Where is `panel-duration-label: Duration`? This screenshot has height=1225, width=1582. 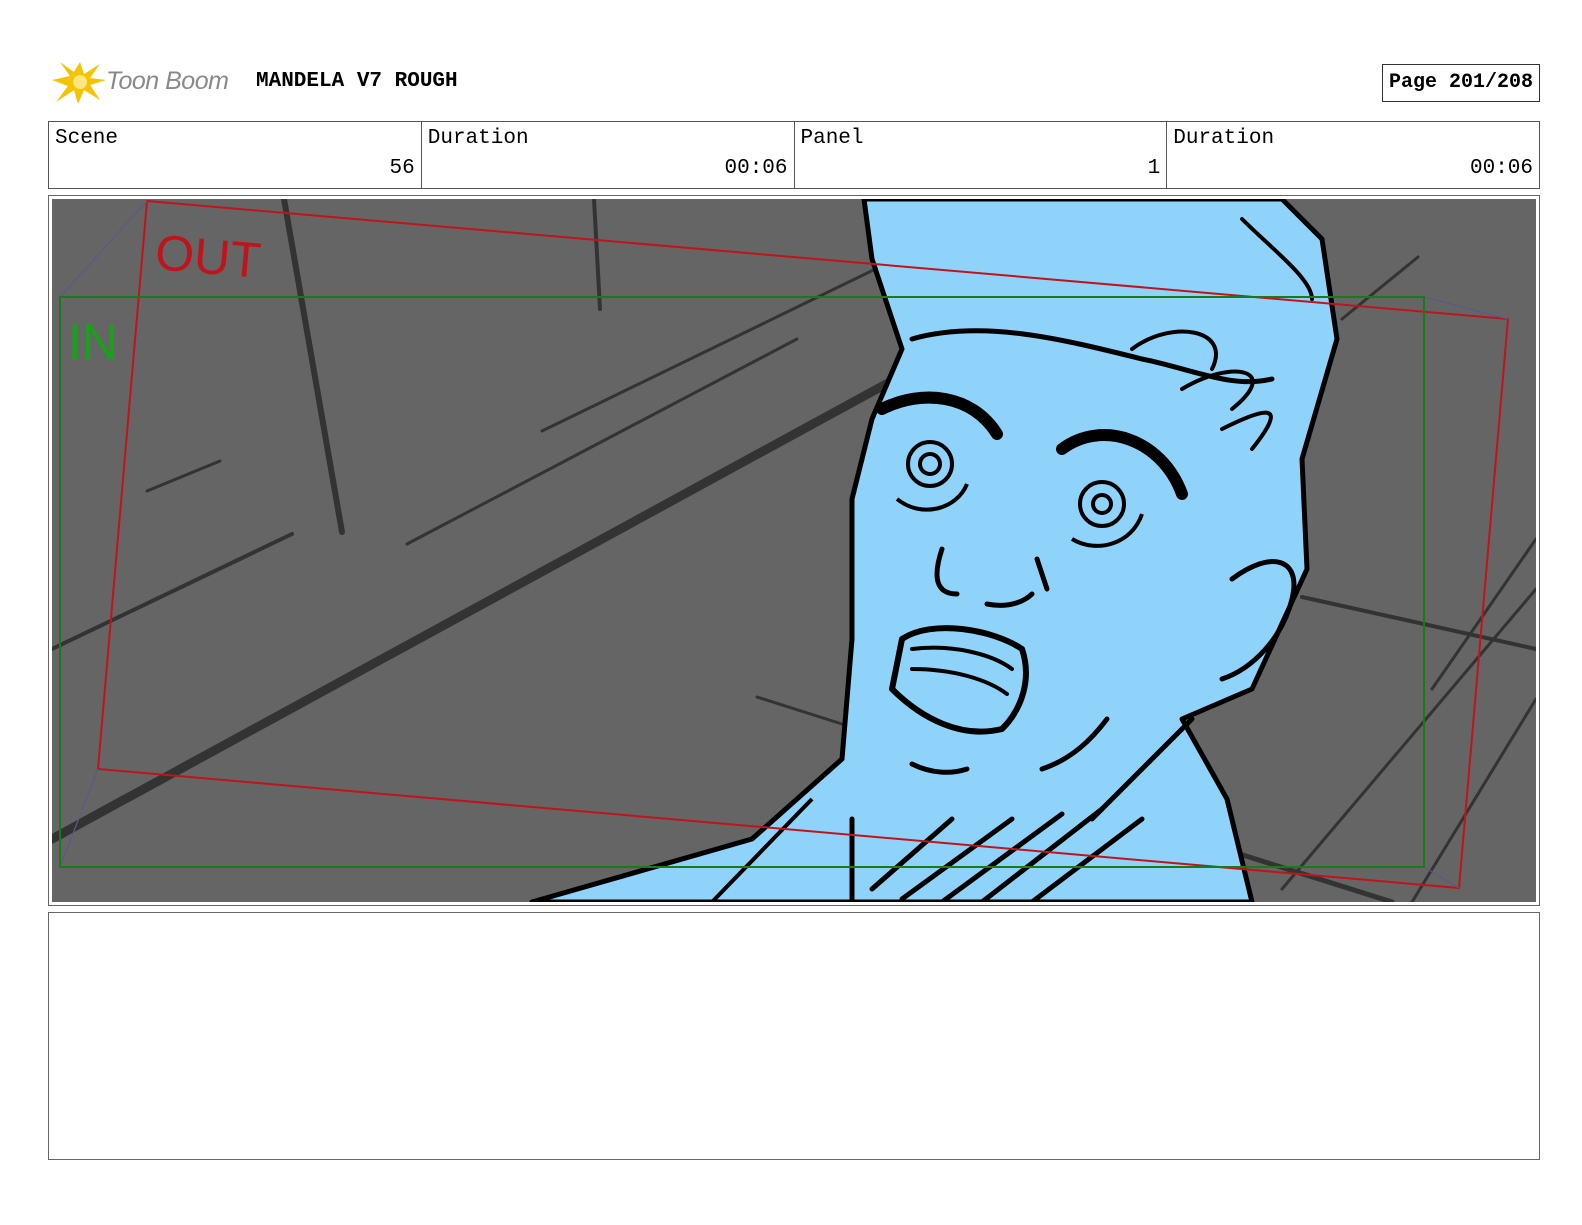
panel-duration-label: Duration is located at coordinates (1224, 138).